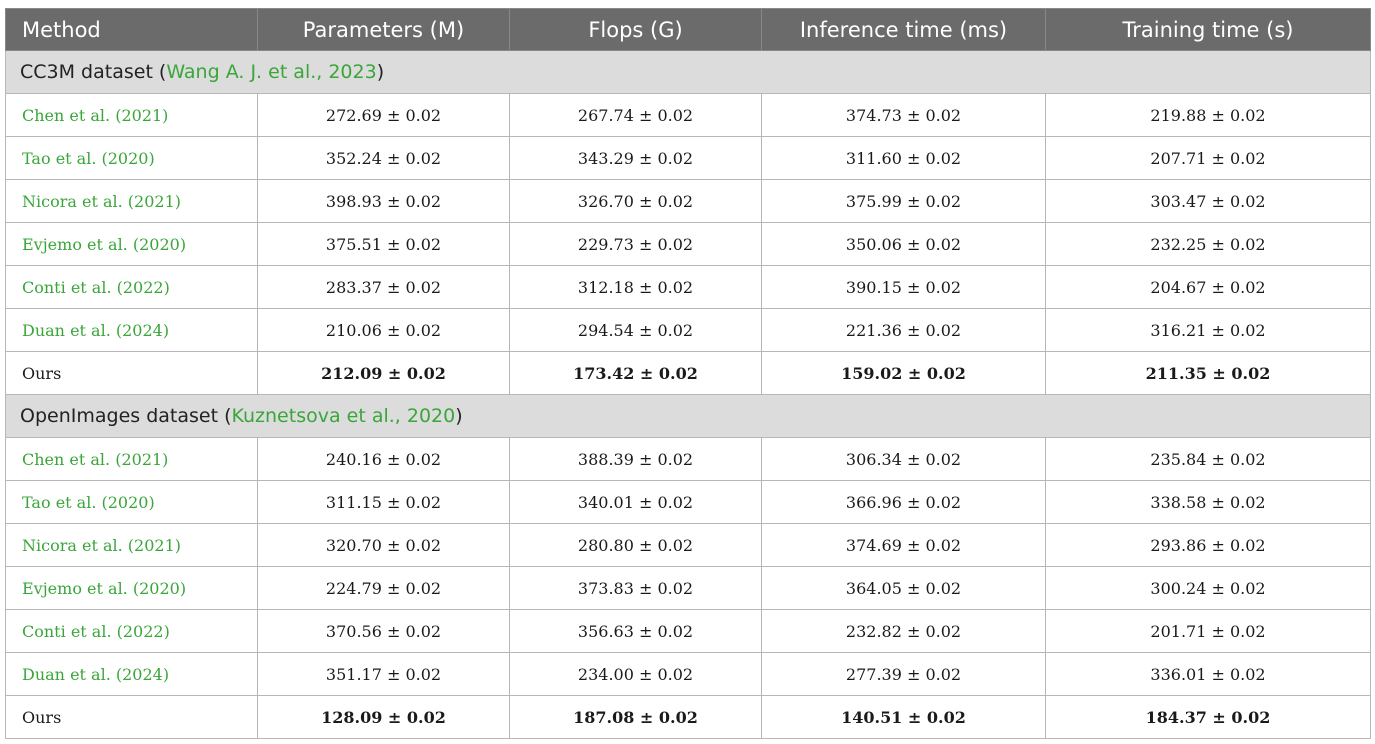 The height and width of the screenshot is (744, 1375). What do you see at coordinates (1208, 244) in the screenshot?
I see `value-cell: 232.25 ± 0.02` at bounding box center [1208, 244].